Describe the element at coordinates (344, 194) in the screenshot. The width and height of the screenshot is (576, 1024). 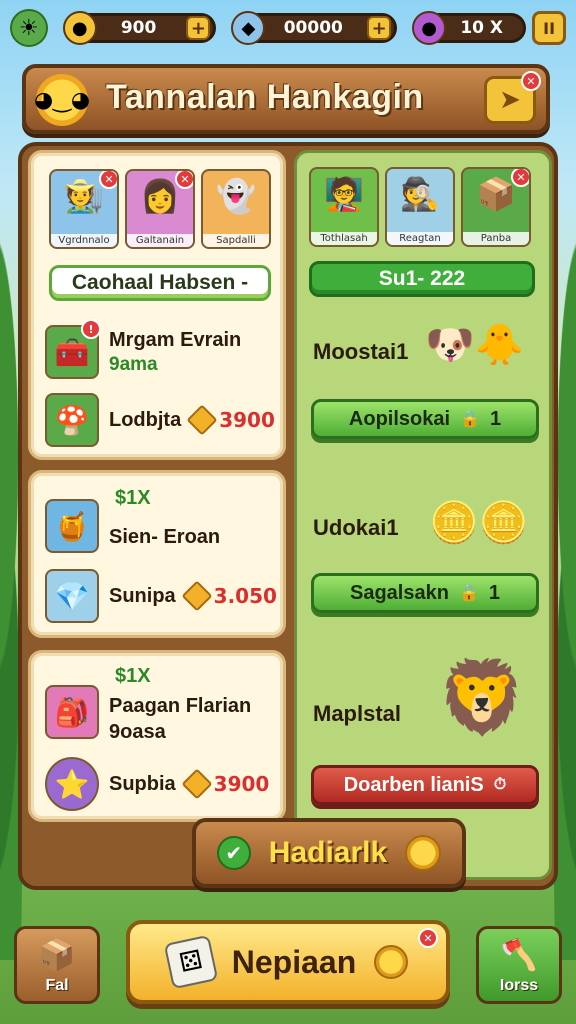
I see `teacher-face-icon: 🧑‍🏫` at that location.